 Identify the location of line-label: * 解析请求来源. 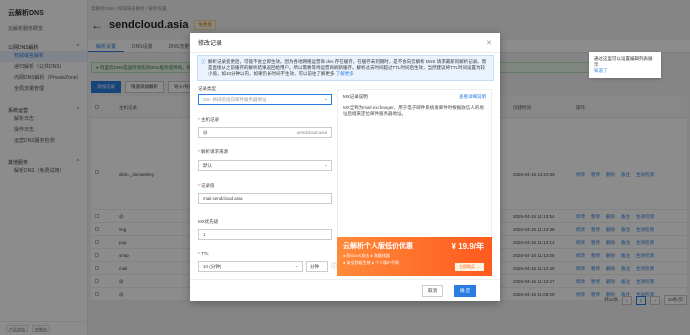
(213, 151).